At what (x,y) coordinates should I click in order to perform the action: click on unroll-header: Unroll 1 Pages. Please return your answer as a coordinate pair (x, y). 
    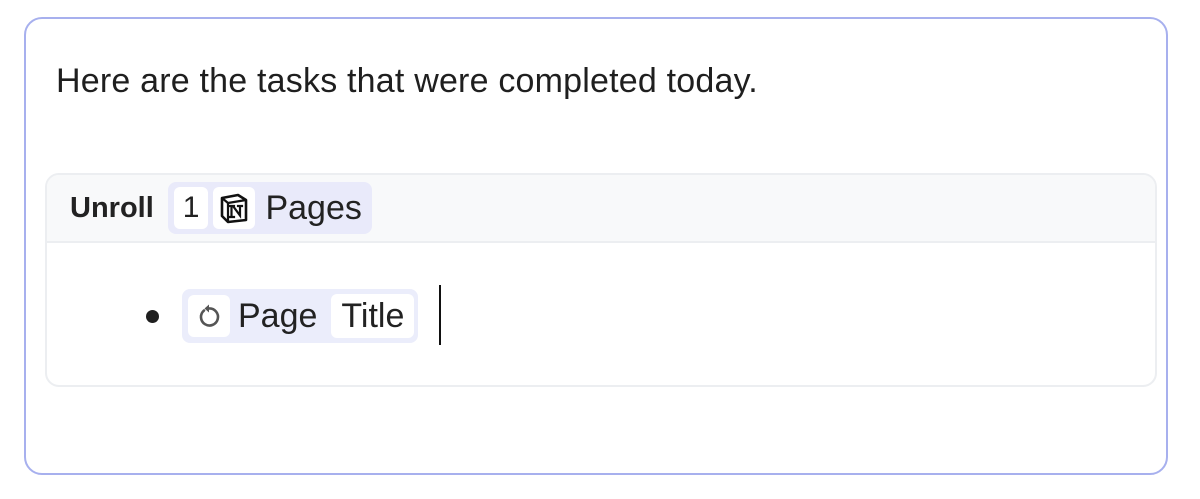
    Looking at the image, I should click on (601, 209).